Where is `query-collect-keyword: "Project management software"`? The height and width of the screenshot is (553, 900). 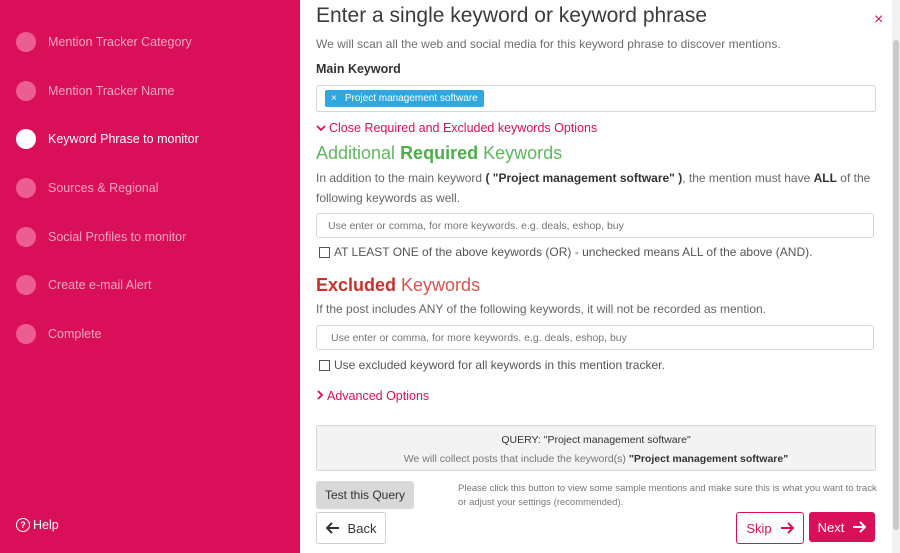 query-collect-keyword: "Project management software" is located at coordinates (708, 459).